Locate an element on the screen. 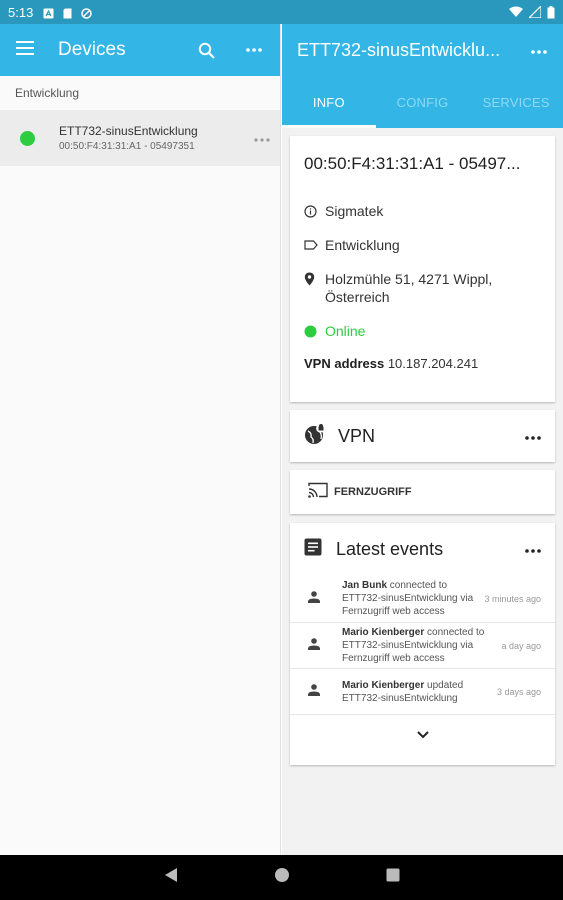 The height and width of the screenshot is (900, 563). home-icon is located at coordinates (282, 877).